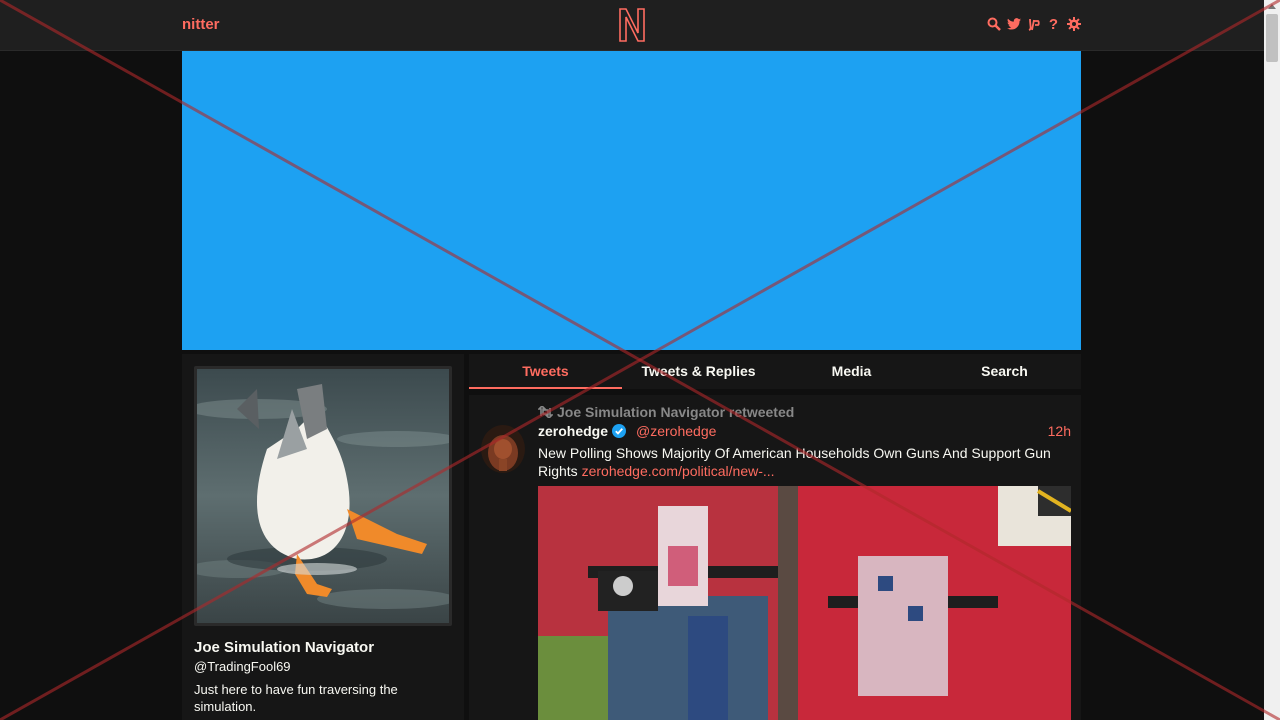  I want to click on search-icon, so click(993, 24).